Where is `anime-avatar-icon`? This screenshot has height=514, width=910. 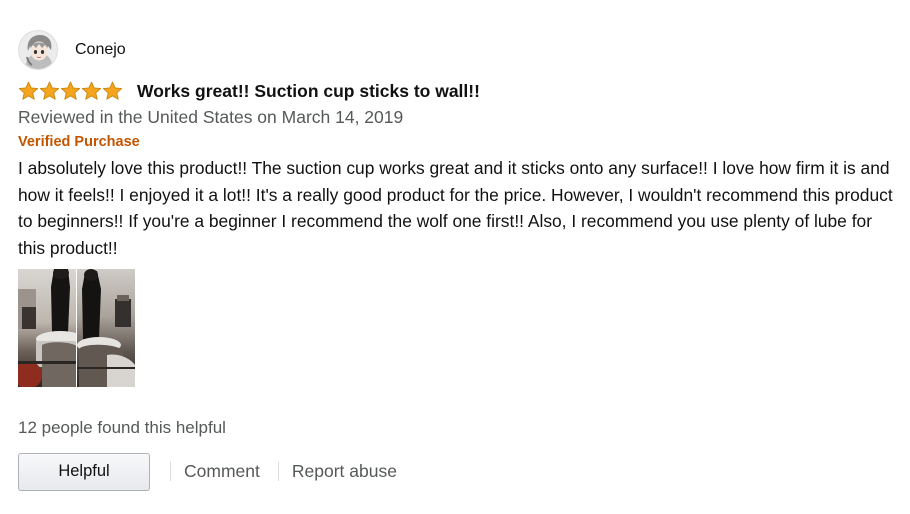
anime-avatar-icon is located at coordinates (38, 50).